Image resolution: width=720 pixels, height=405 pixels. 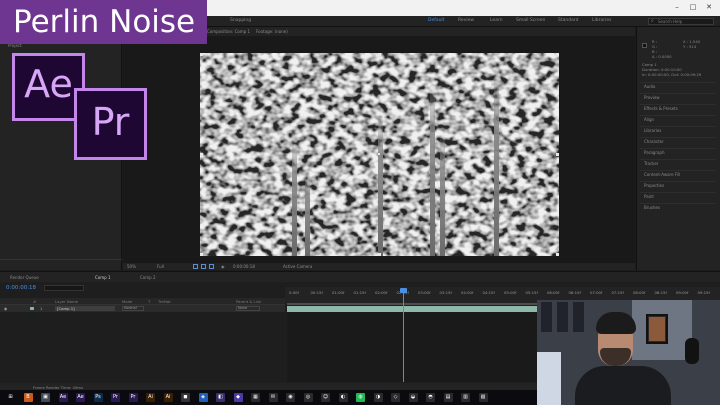 What do you see at coordinates (290, 397) in the screenshot?
I see `taskbar-app-icon: ◉` at bounding box center [290, 397].